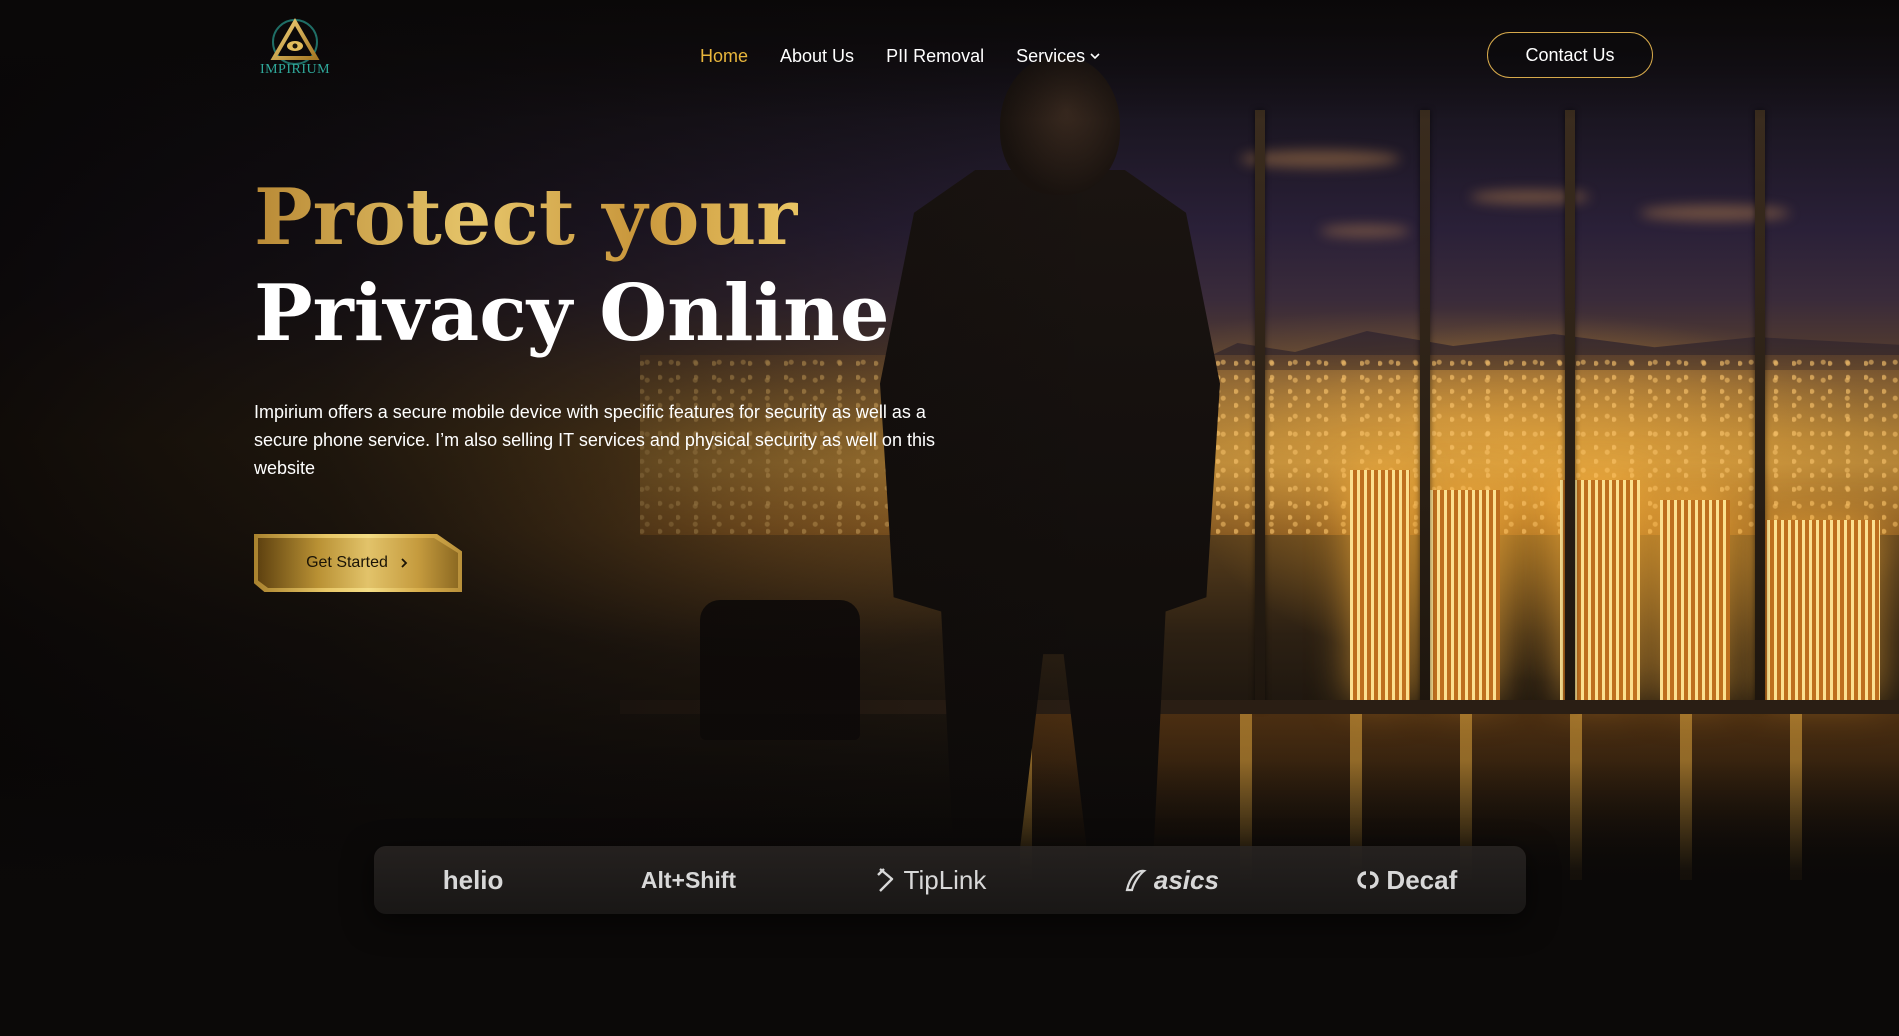  Describe the element at coordinates (935, 56) in the screenshot. I see `nav-pii-removal: PII Removal` at that location.